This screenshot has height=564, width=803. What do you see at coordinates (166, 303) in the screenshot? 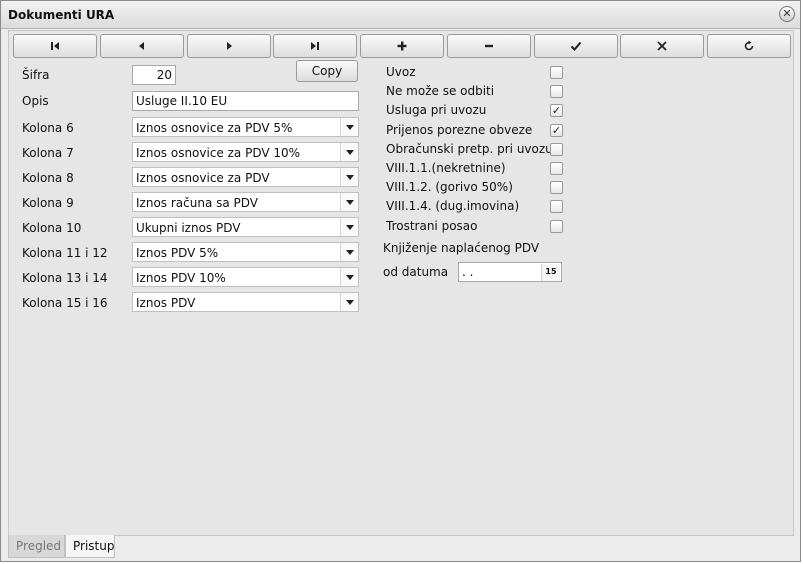
I see `kolona-select-value: Iznos PDV` at bounding box center [166, 303].